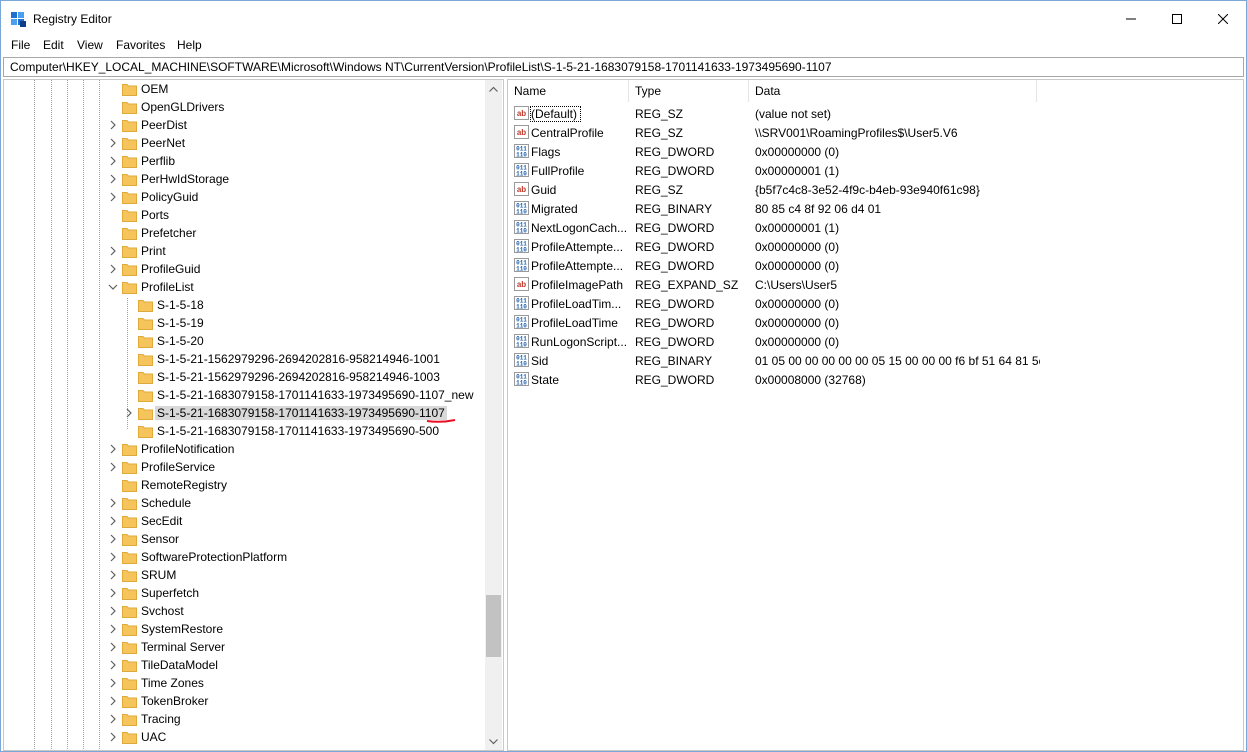  I want to click on tree-node: Svchost, so click(244, 611).